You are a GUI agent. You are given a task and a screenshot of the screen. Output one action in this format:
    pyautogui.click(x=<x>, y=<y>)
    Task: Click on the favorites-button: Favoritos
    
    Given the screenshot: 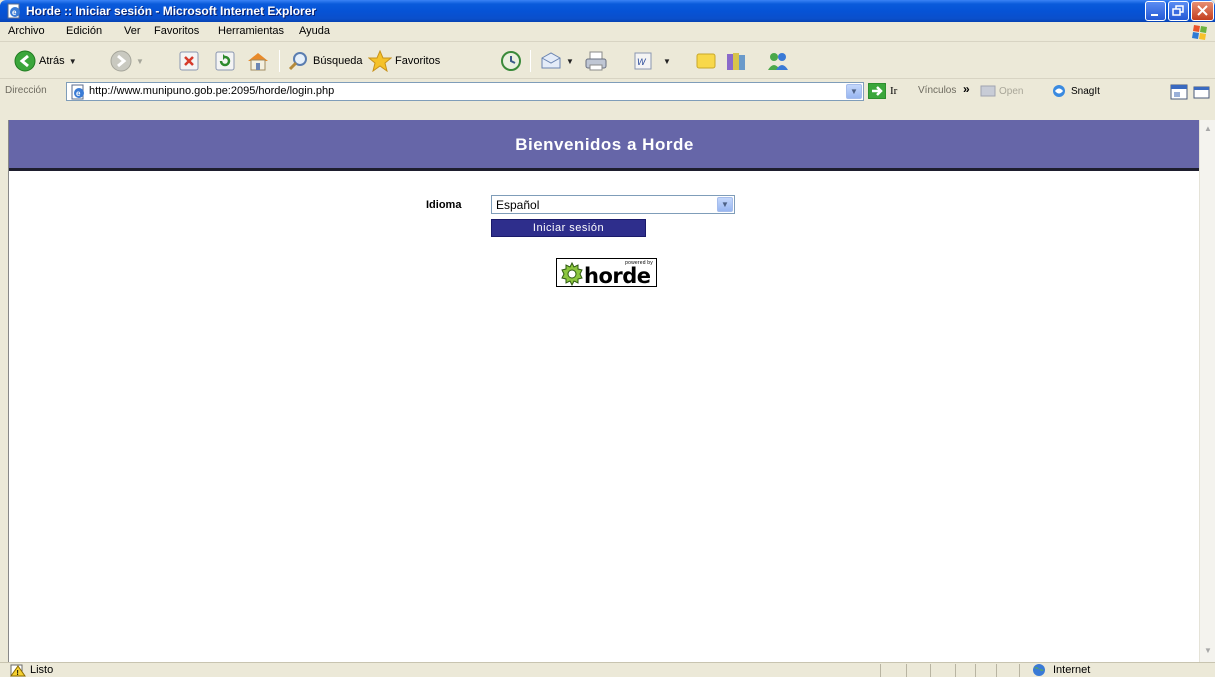 What is the action you would take?
    pyautogui.click(x=404, y=61)
    